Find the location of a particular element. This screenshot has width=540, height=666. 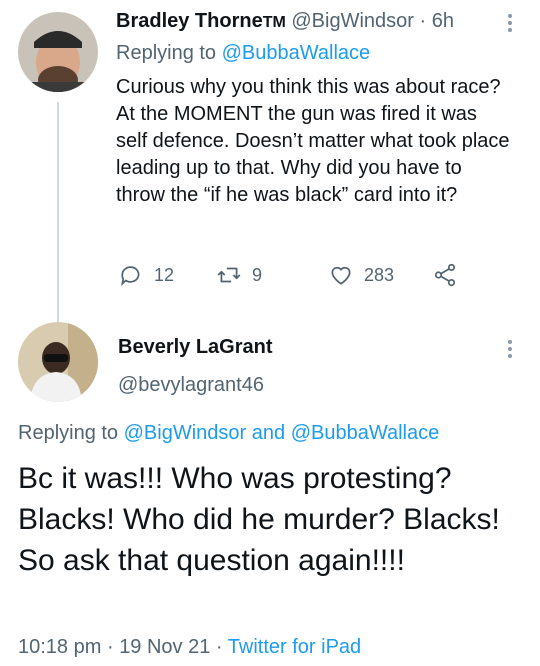

replying-to-mention: @BubbaWallace is located at coordinates (296, 53).